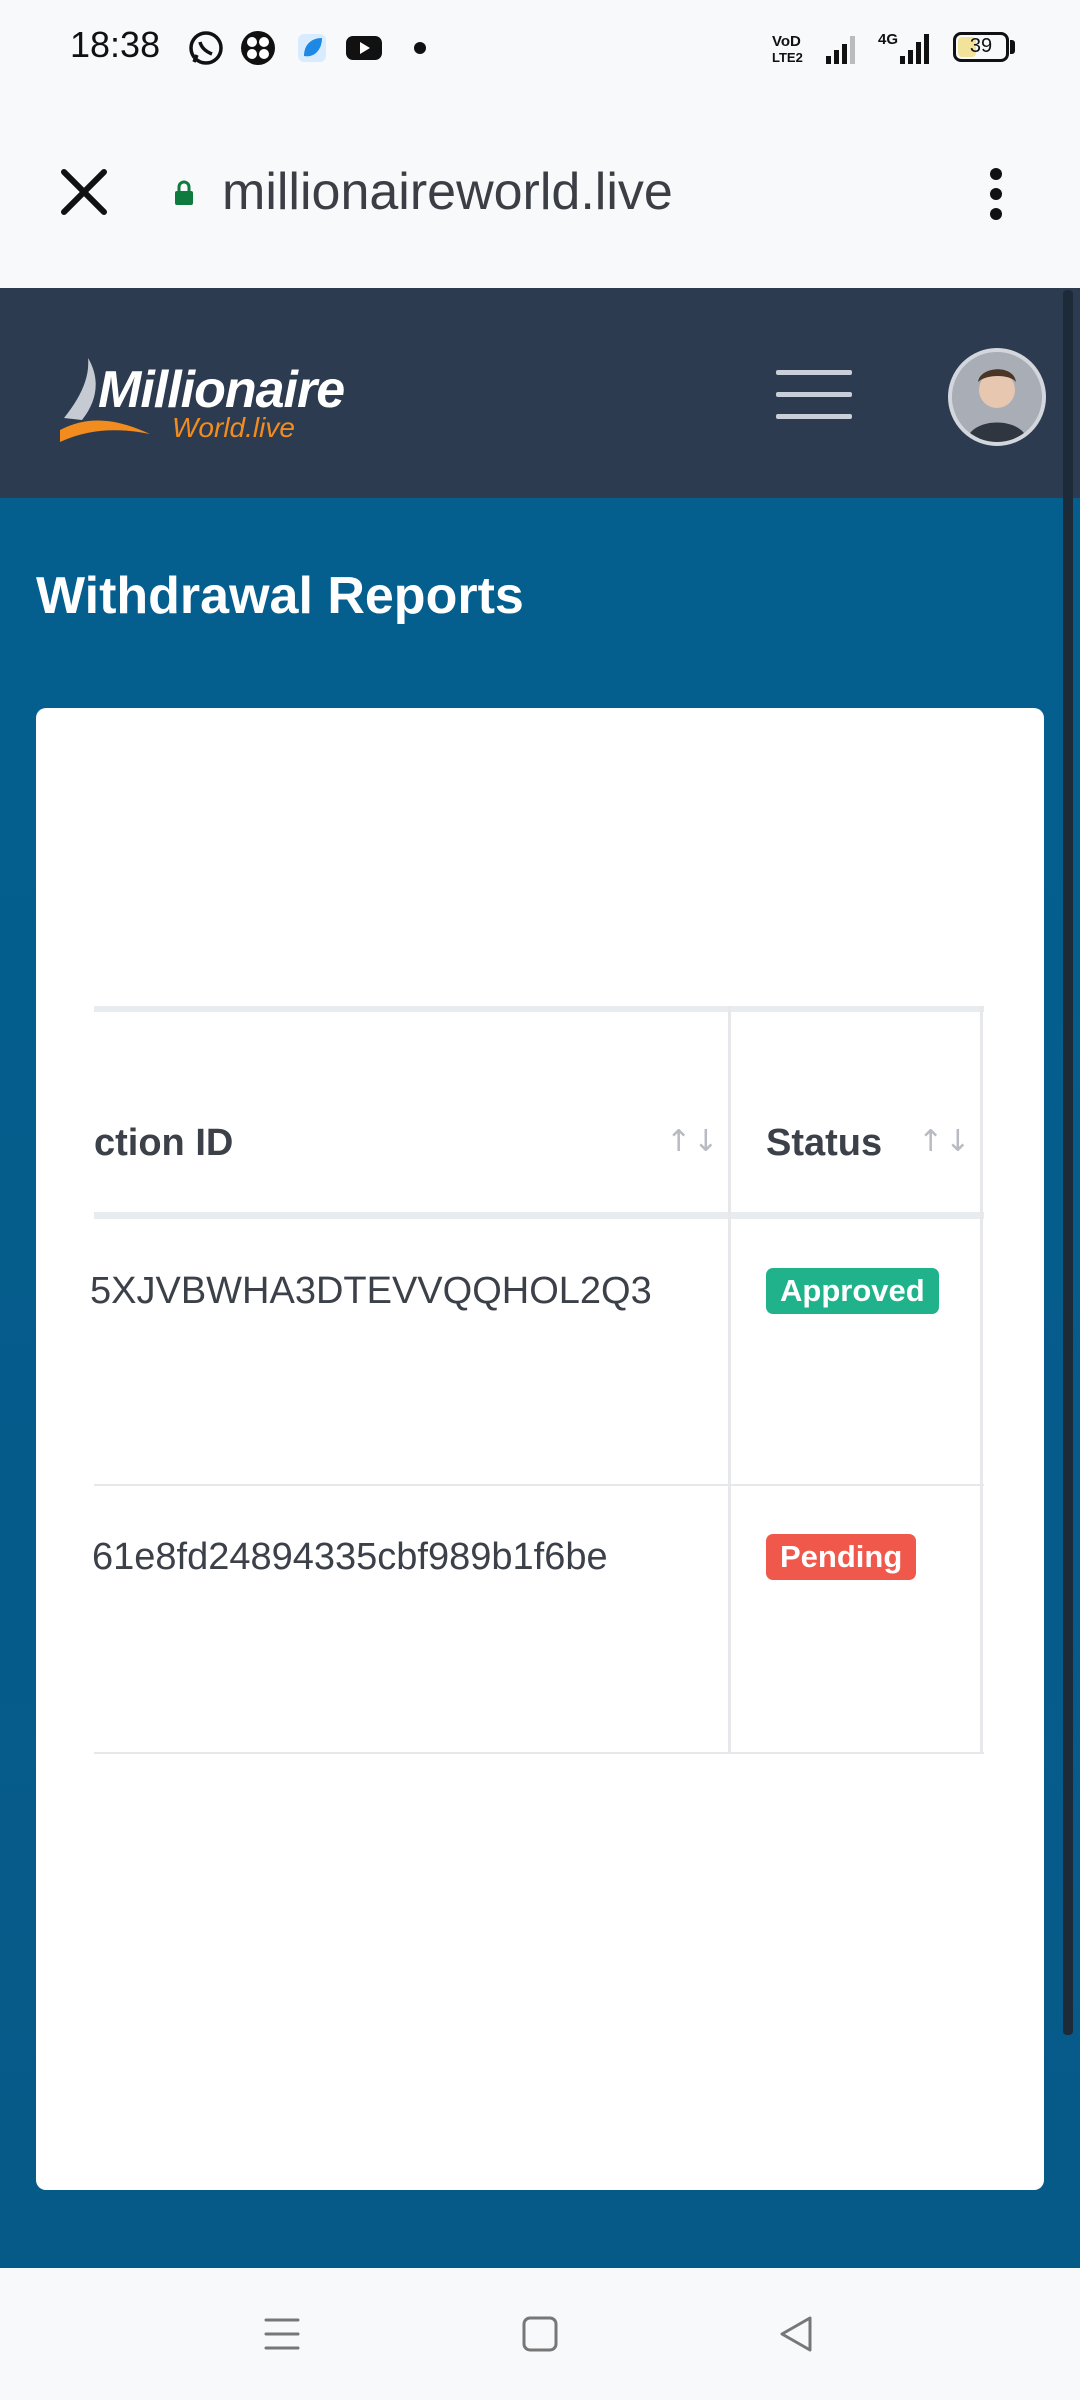 The width and height of the screenshot is (1080, 2400). Describe the element at coordinates (852, 1291) in the screenshot. I see `status-badge: Approved` at that location.